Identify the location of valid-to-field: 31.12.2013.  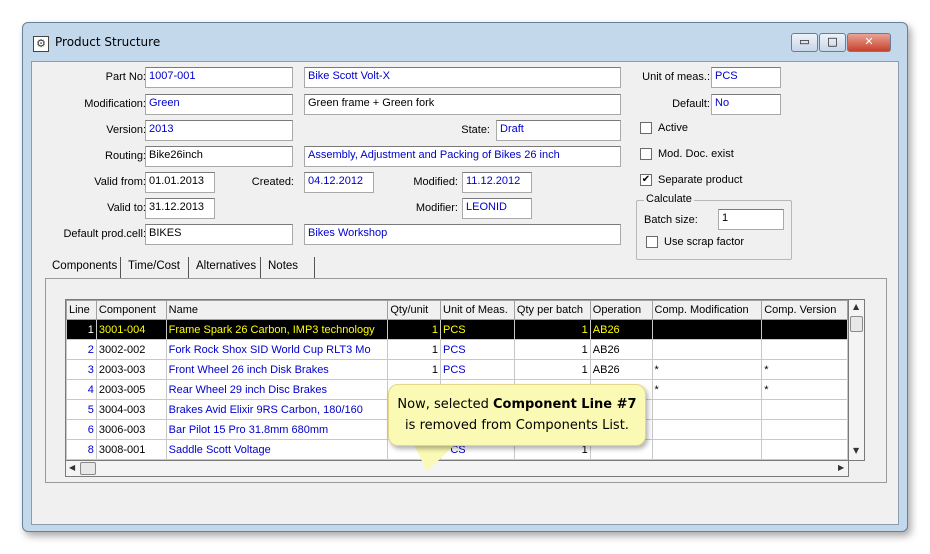
(180, 208).